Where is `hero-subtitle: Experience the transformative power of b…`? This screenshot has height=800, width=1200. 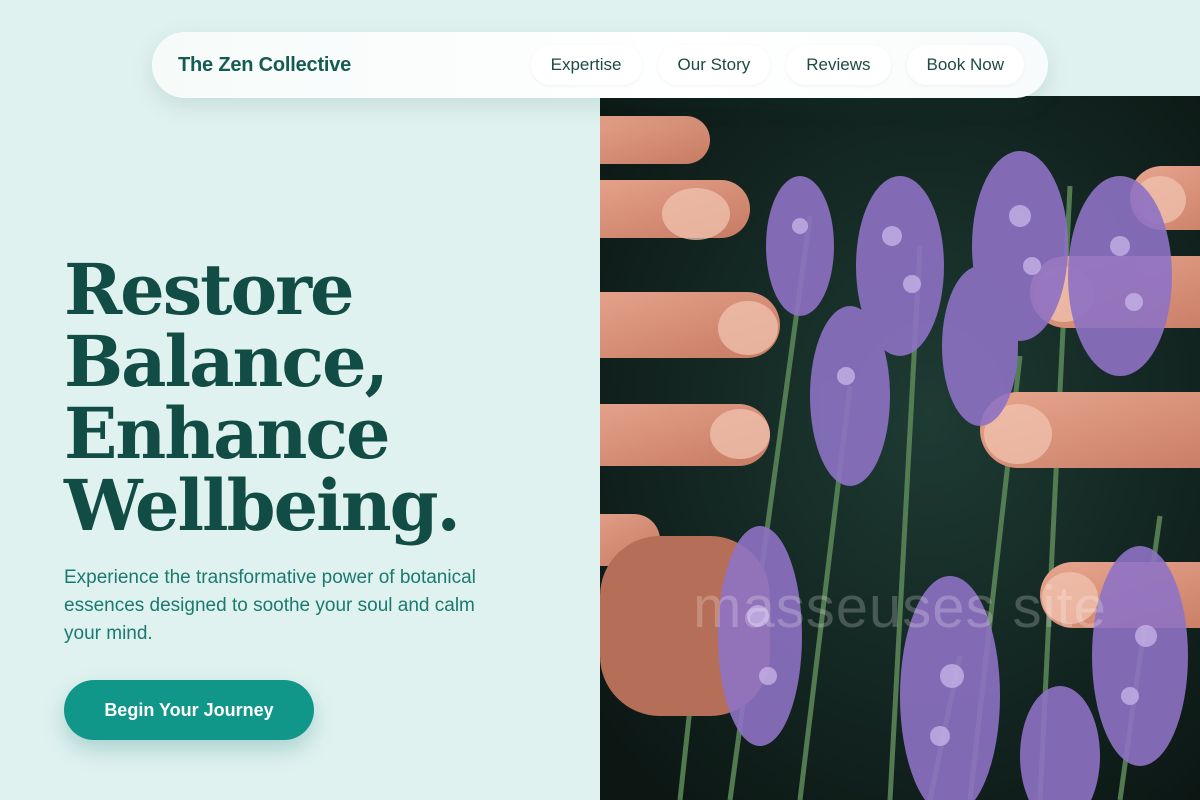
hero-subtitle: Experience the transformative power of b… is located at coordinates (270, 605).